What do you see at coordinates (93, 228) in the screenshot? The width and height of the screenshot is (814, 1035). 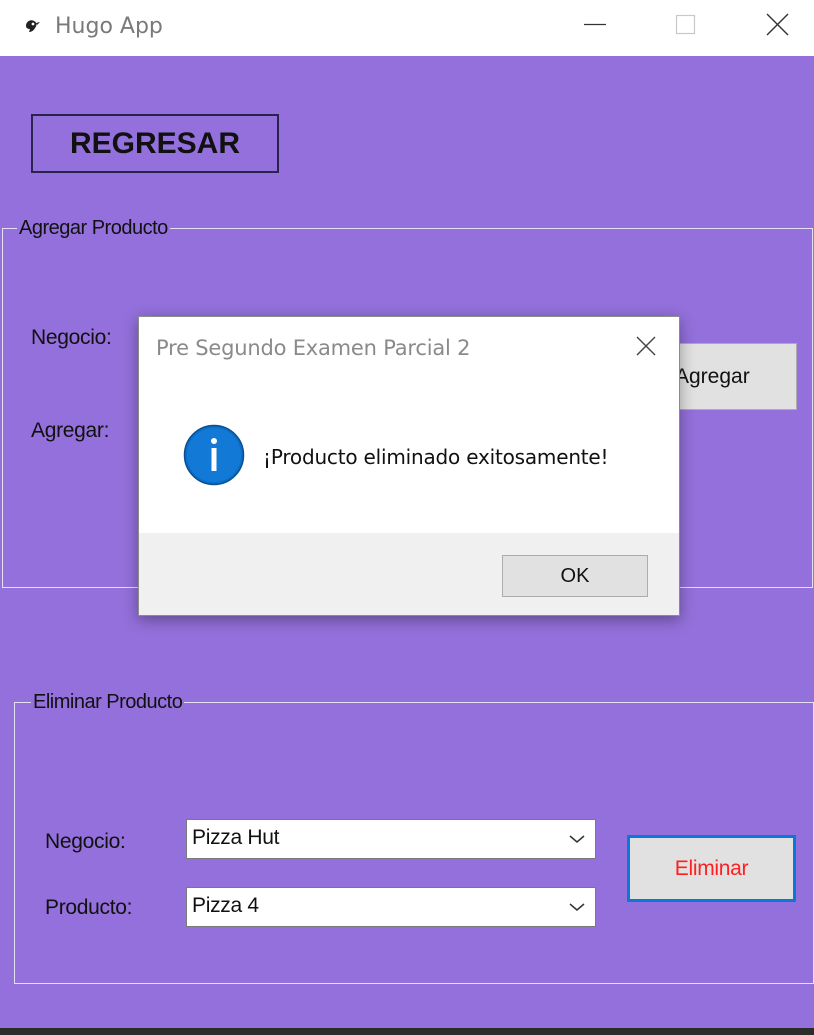 I see `agregar-producto-legend: Agregar Producto` at bounding box center [93, 228].